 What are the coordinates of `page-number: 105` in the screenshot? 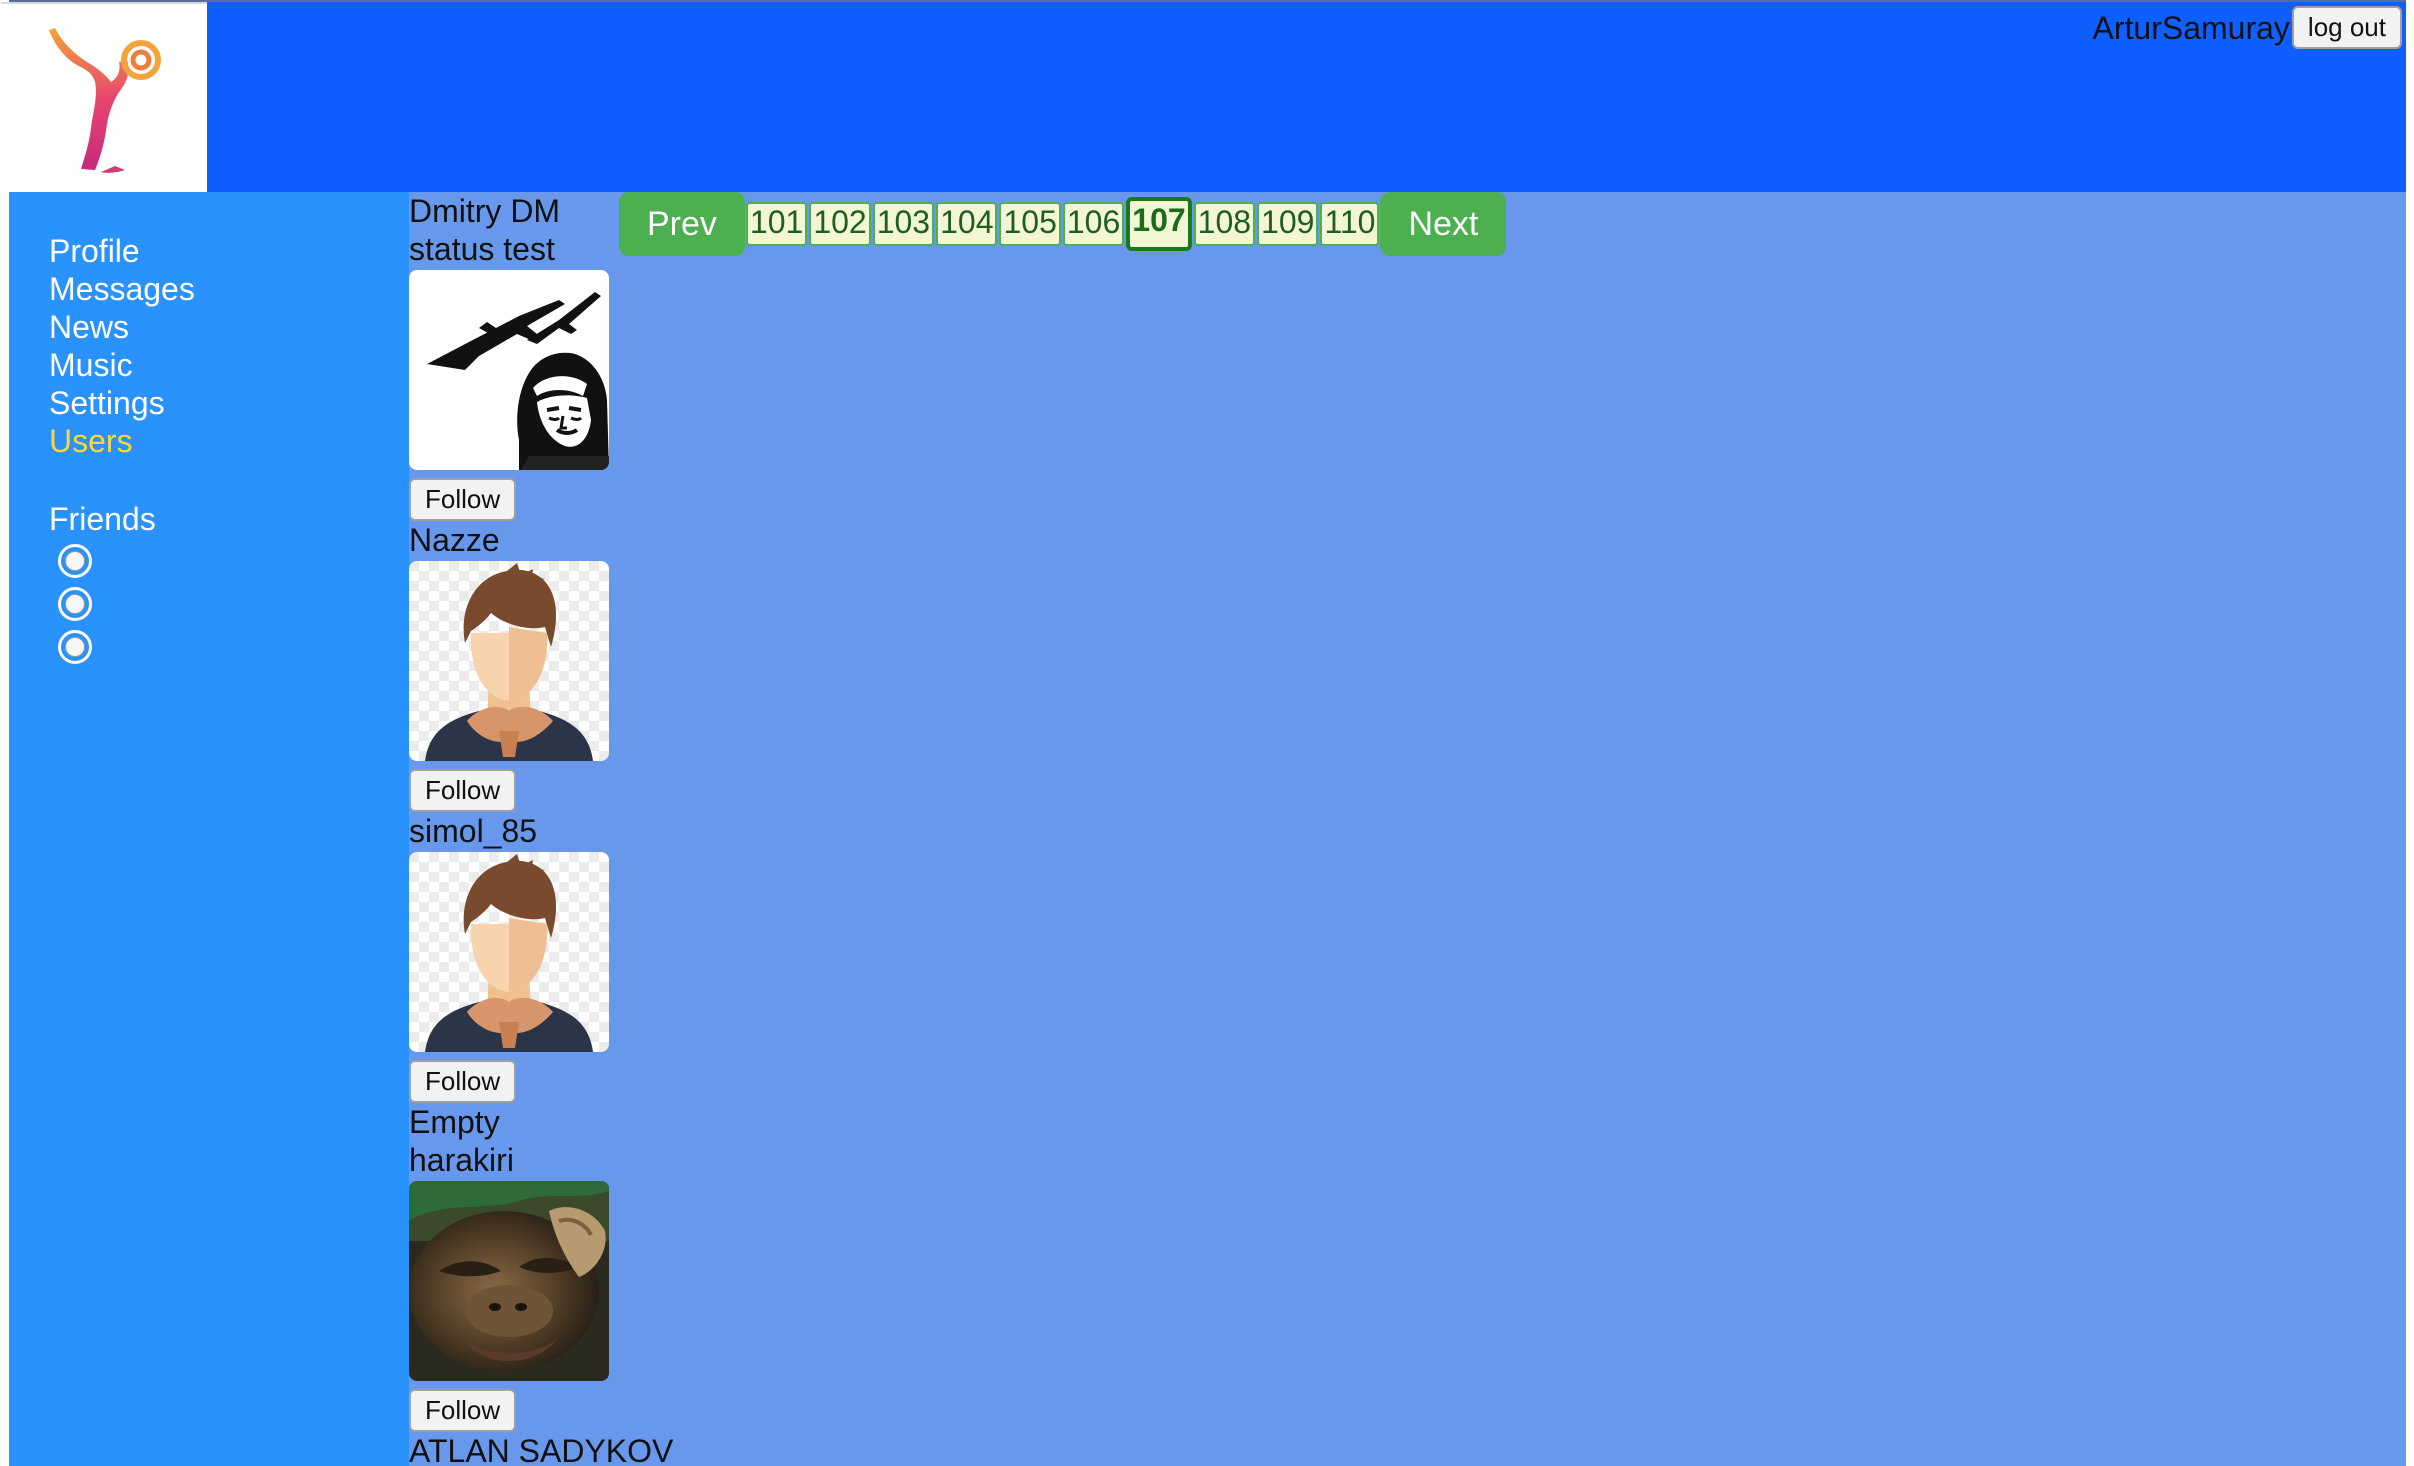 It's located at (1030, 224).